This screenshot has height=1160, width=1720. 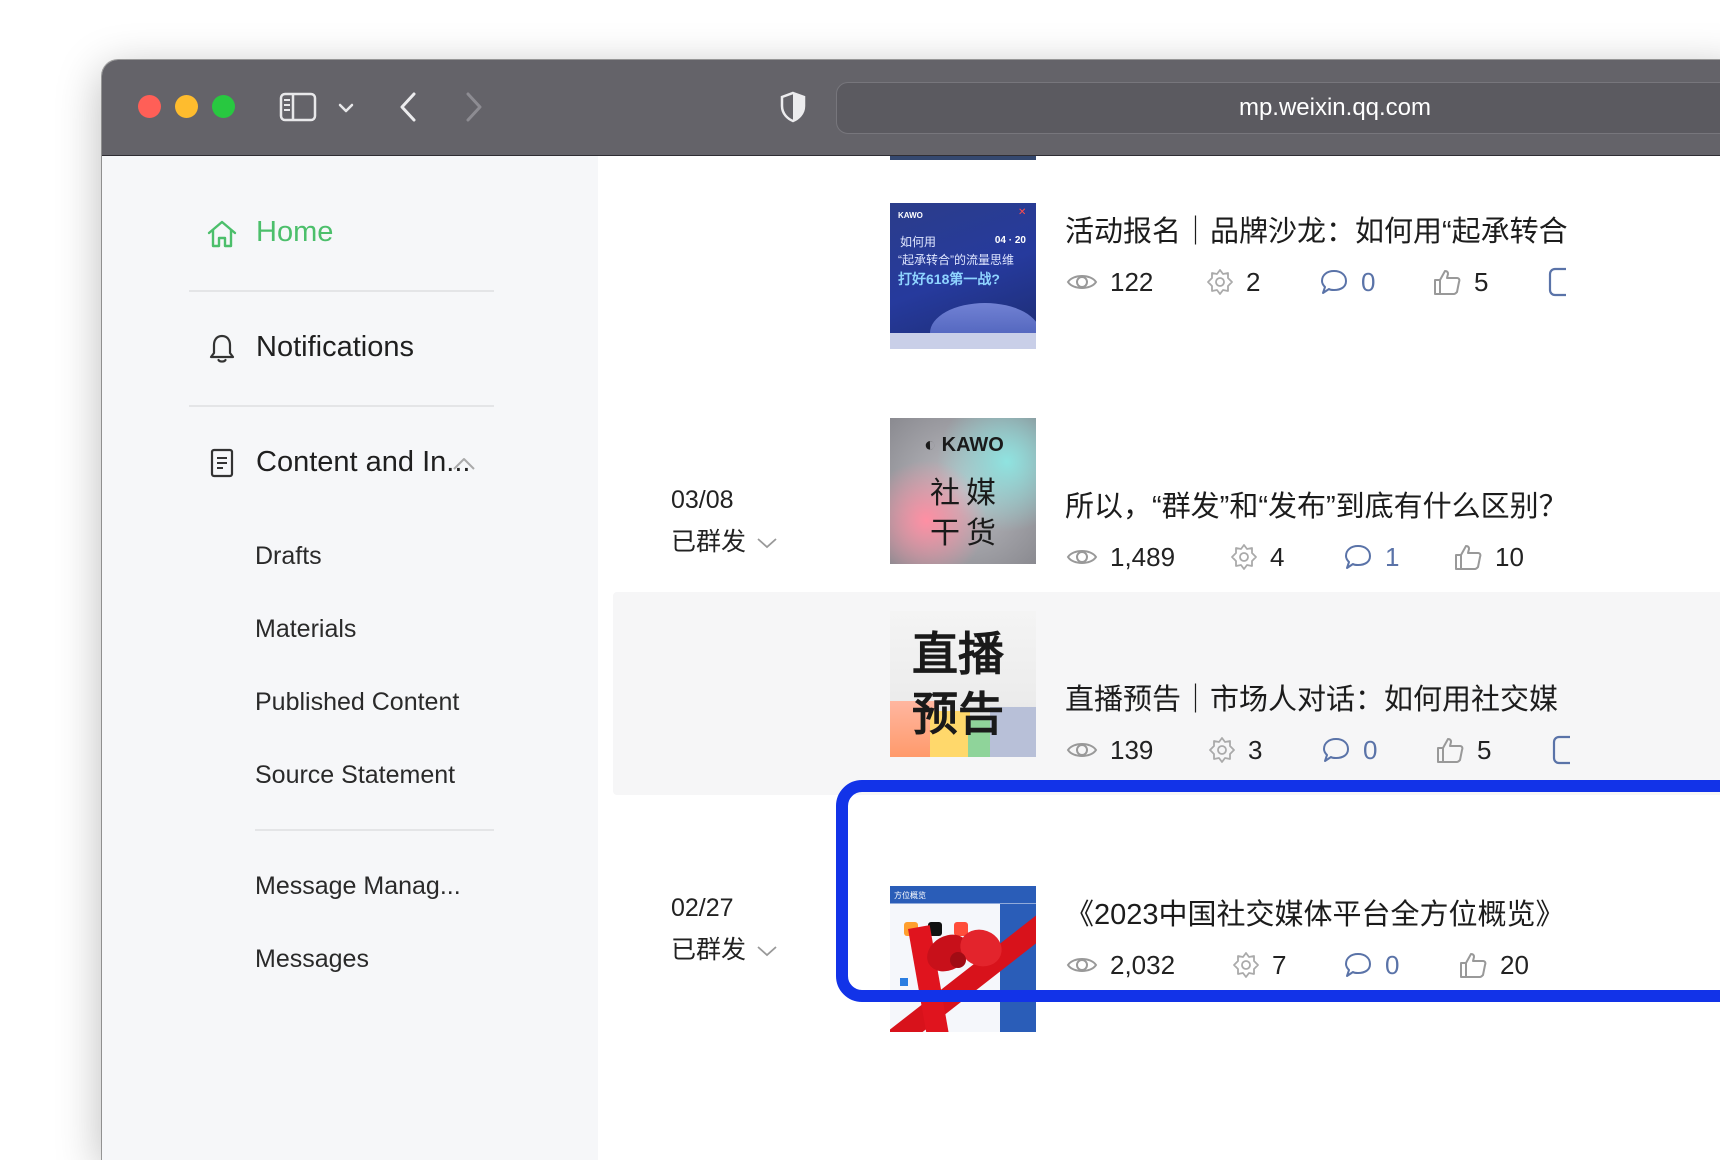 What do you see at coordinates (1335, 107) in the screenshot?
I see `url-text: mp.weixin.qq.com` at bounding box center [1335, 107].